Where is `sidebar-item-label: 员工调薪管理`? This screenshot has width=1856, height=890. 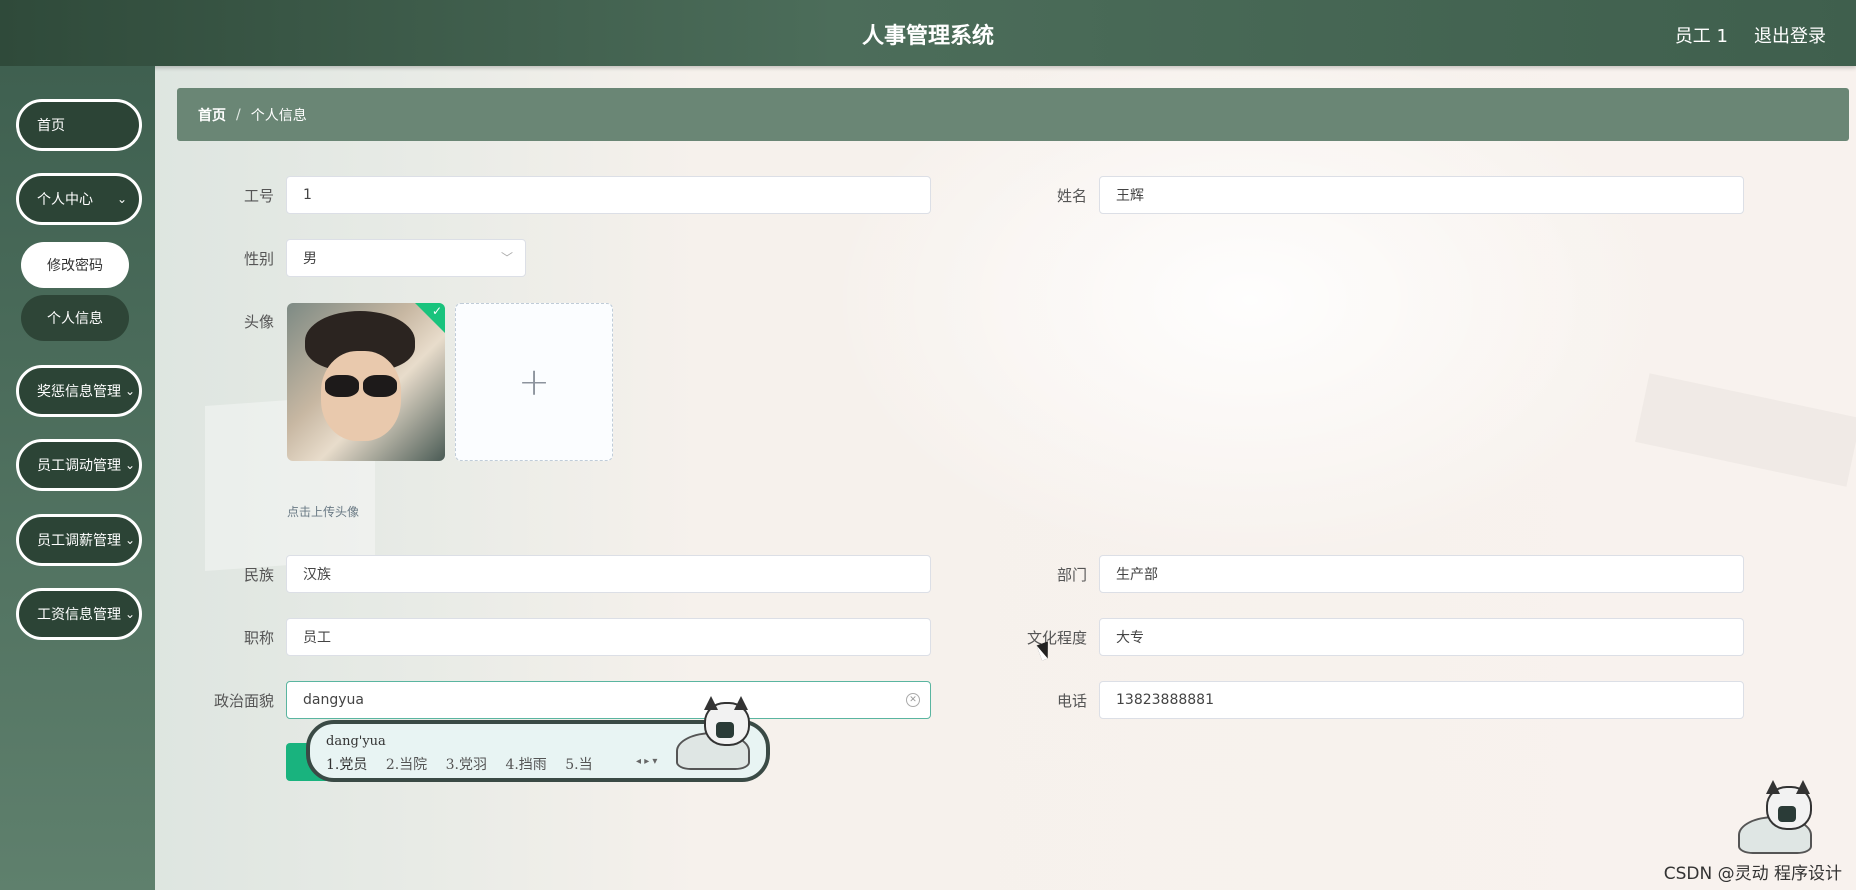 sidebar-item-label: 员工调薪管理 is located at coordinates (79, 541).